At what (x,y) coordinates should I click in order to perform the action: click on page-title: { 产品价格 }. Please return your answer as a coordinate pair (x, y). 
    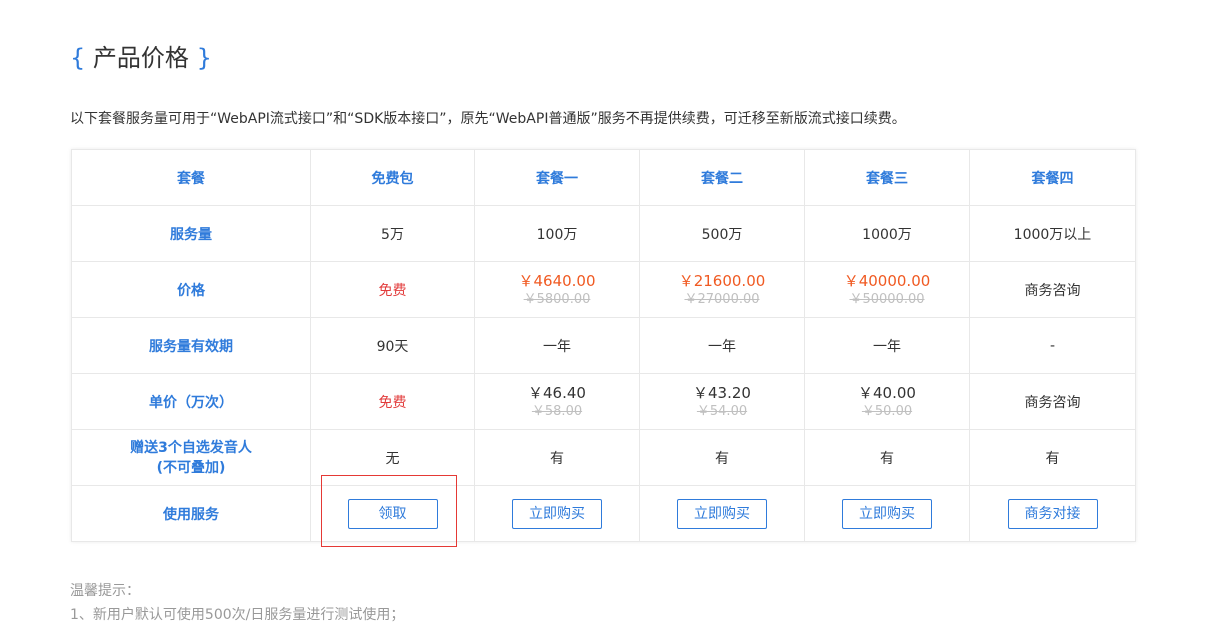
    Looking at the image, I should click on (141, 55).